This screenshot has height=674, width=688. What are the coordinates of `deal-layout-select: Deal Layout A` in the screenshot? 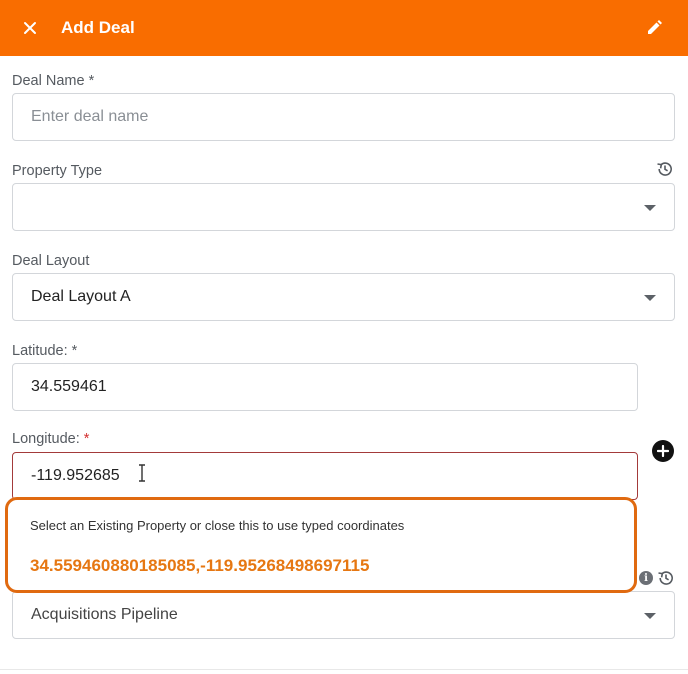 It's located at (343, 297).